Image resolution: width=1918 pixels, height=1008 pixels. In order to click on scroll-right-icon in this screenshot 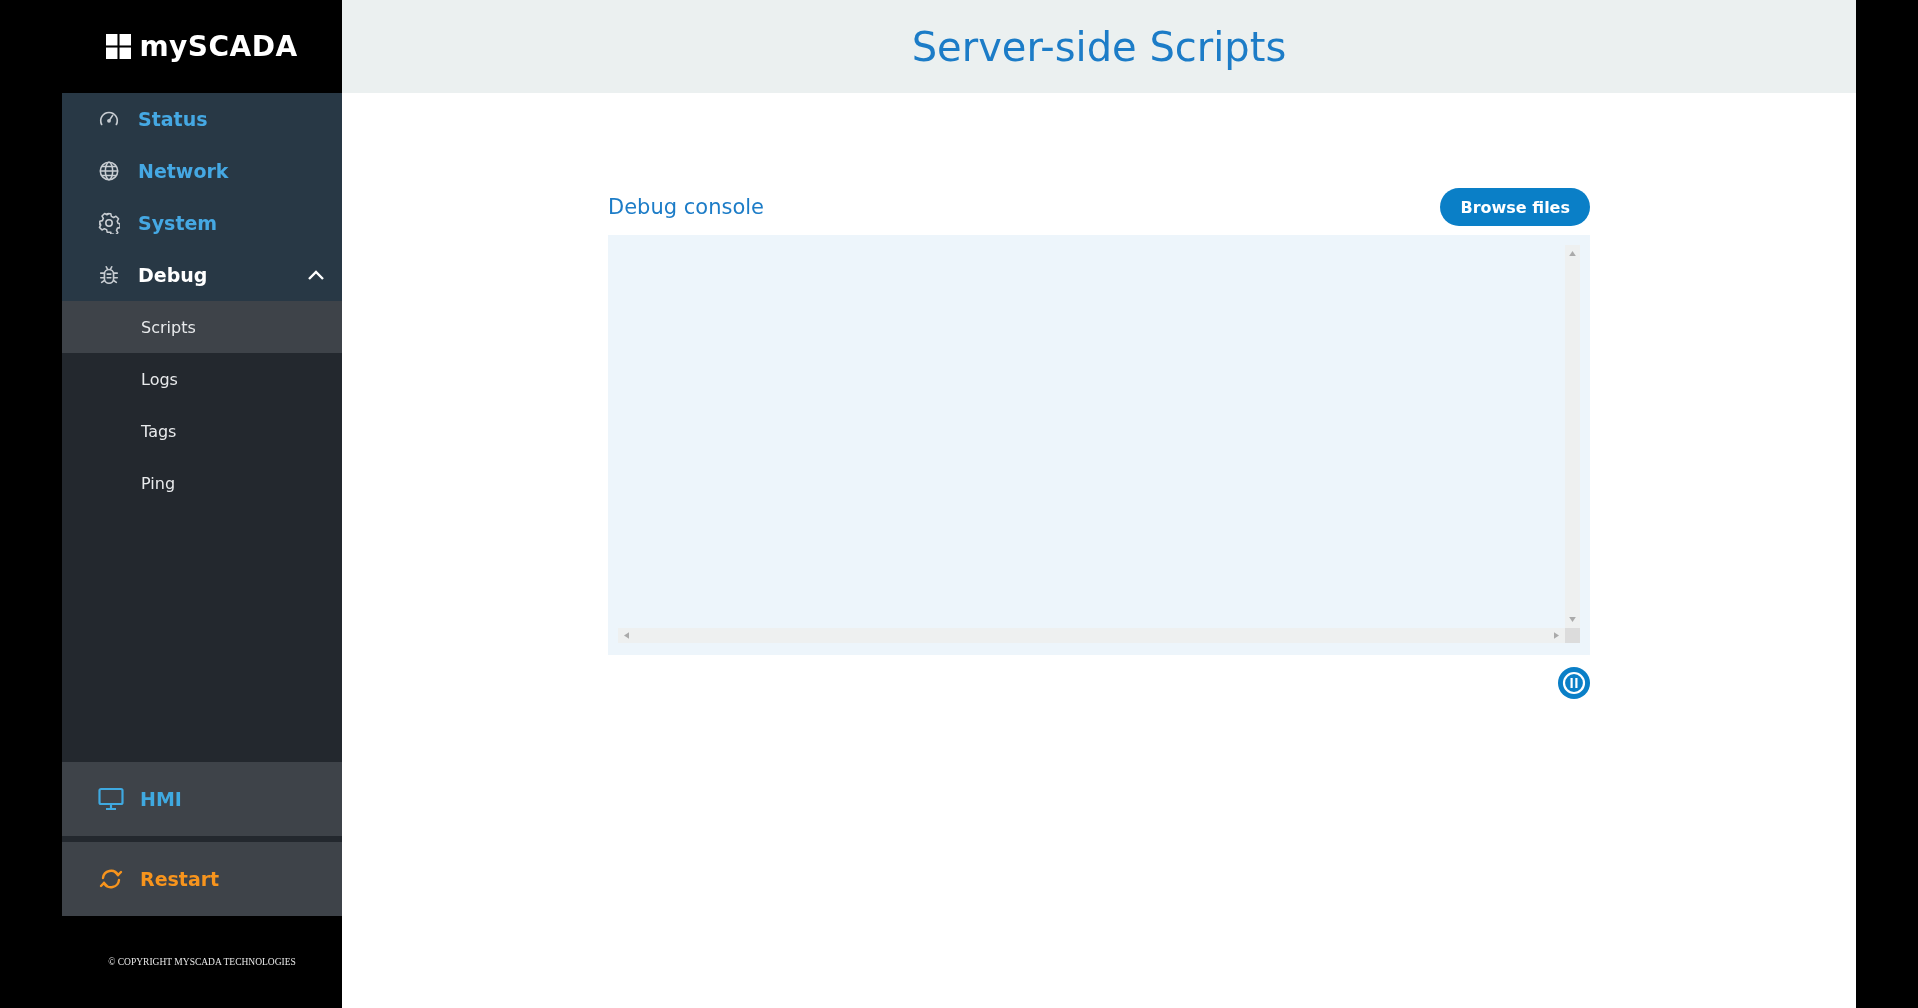, I will do `click(1556, 635)`.